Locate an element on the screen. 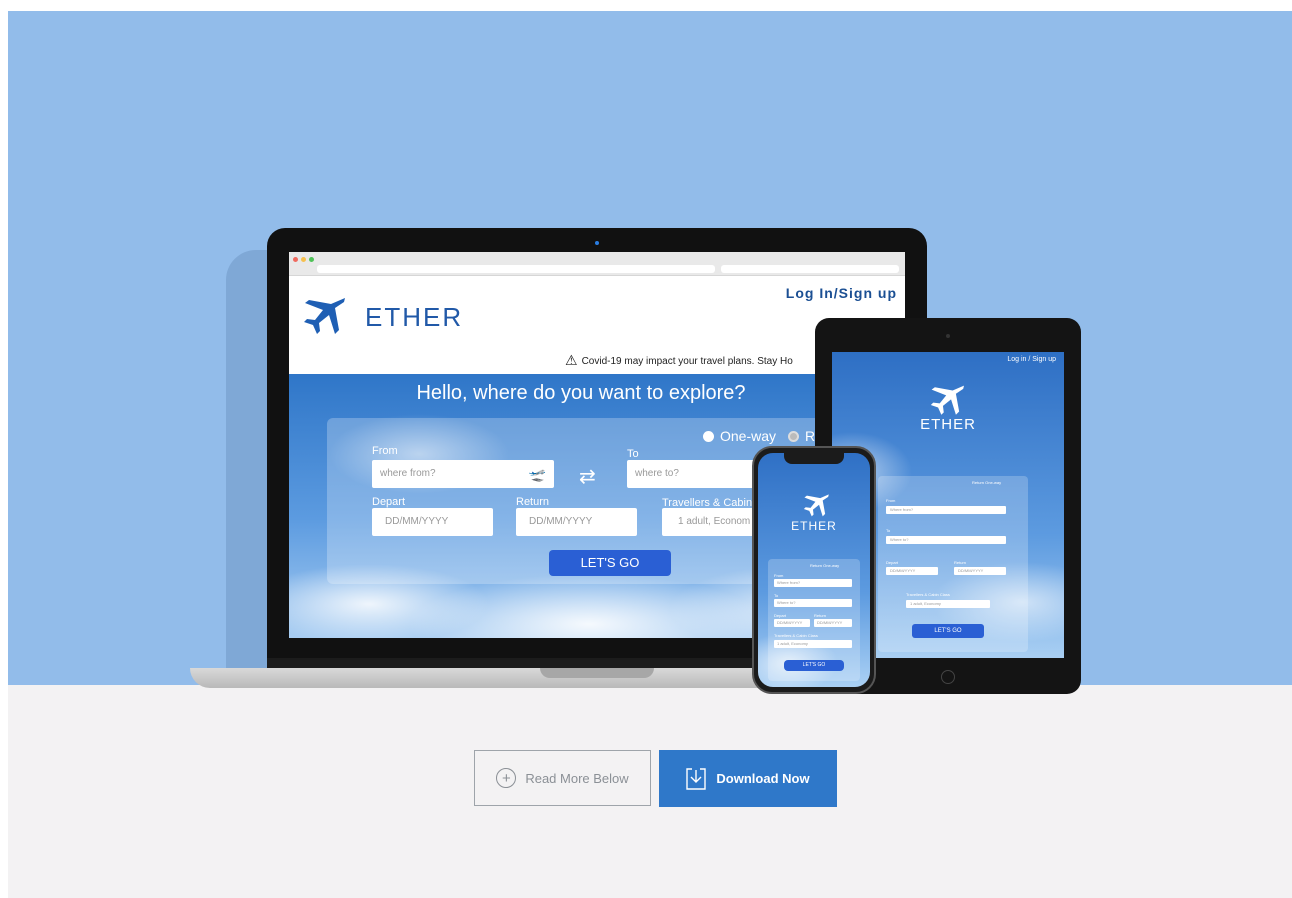 The image size is (1292, 898). tablet-camera is located at coordinates (948, 336).